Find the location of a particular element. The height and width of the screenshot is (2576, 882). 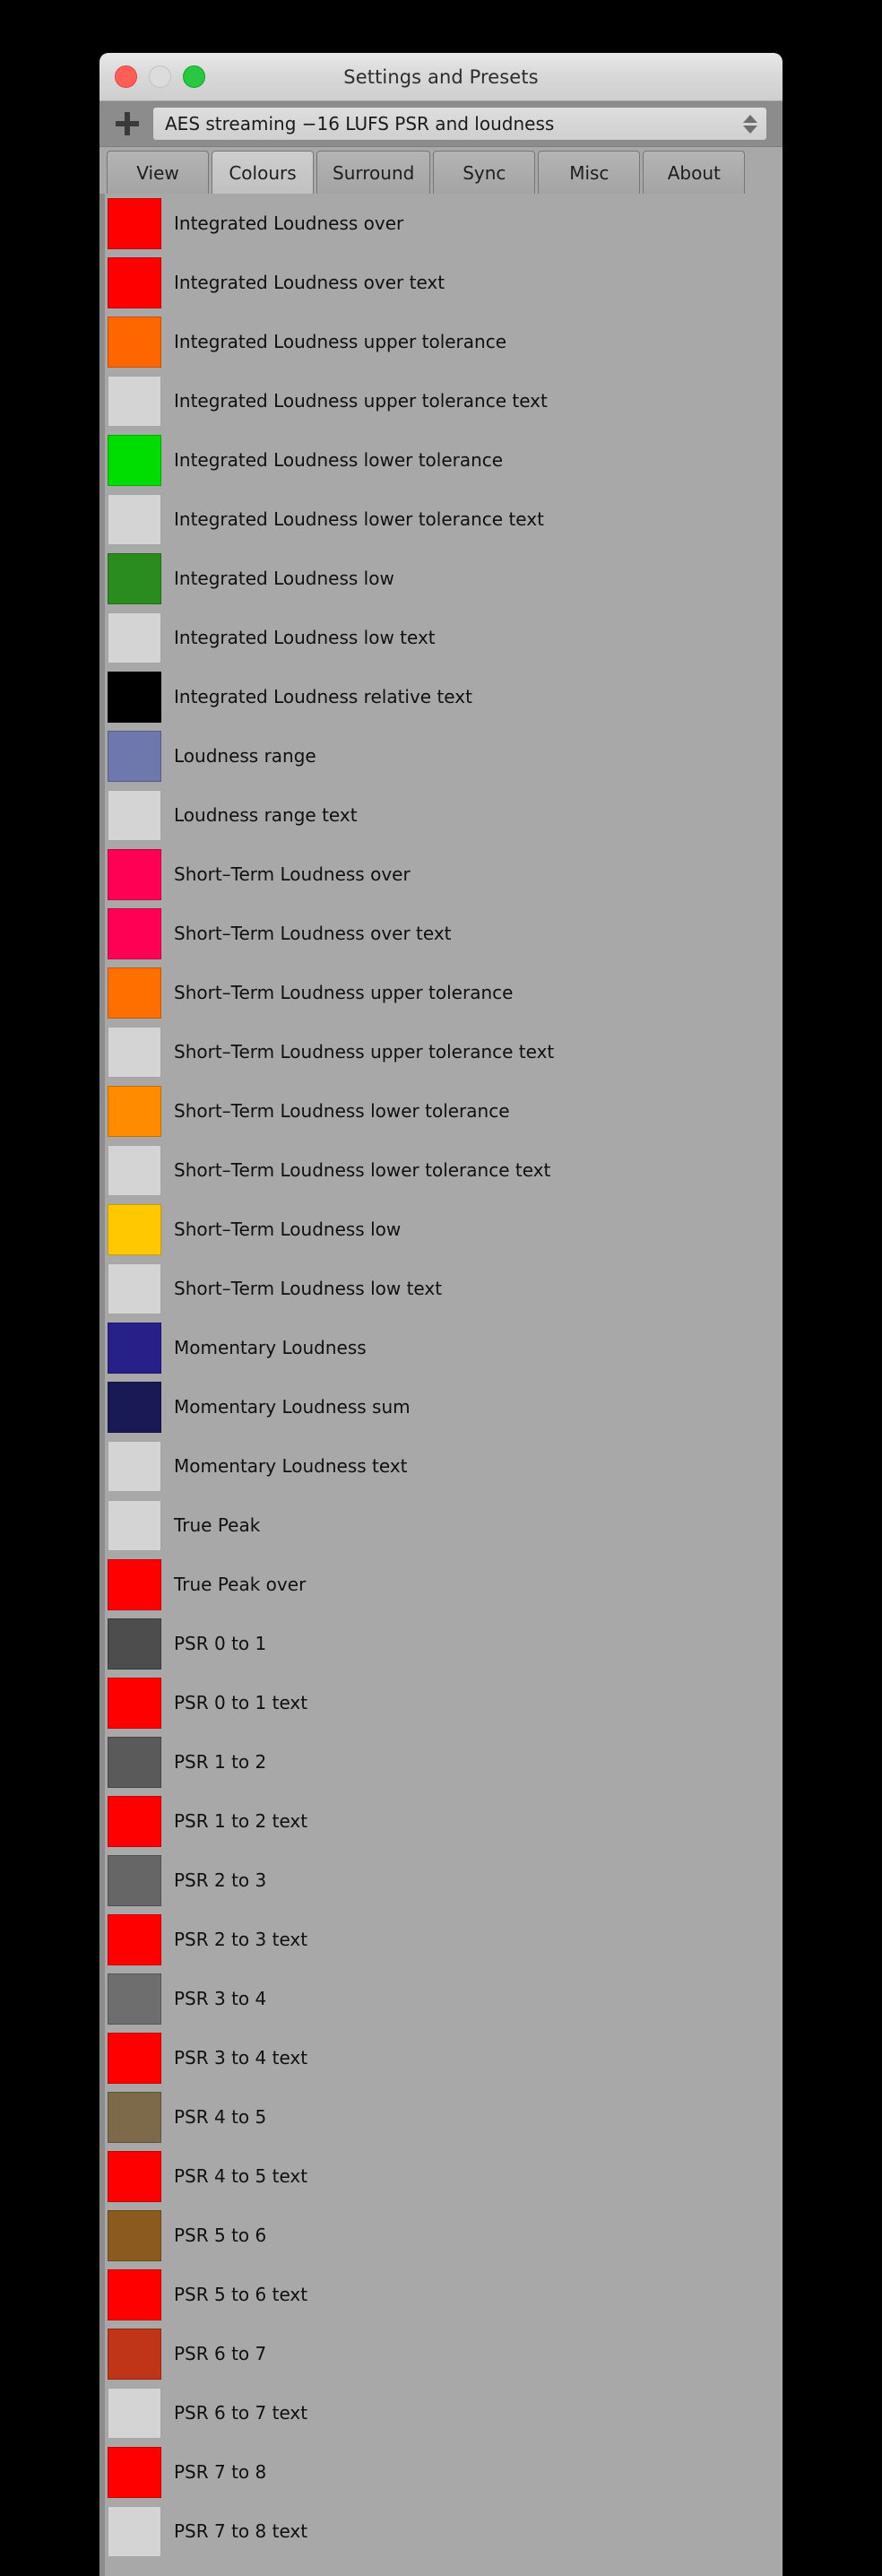

tab-bar: View Colours Surround Sync Misc About is located at coordinates (441, 170).